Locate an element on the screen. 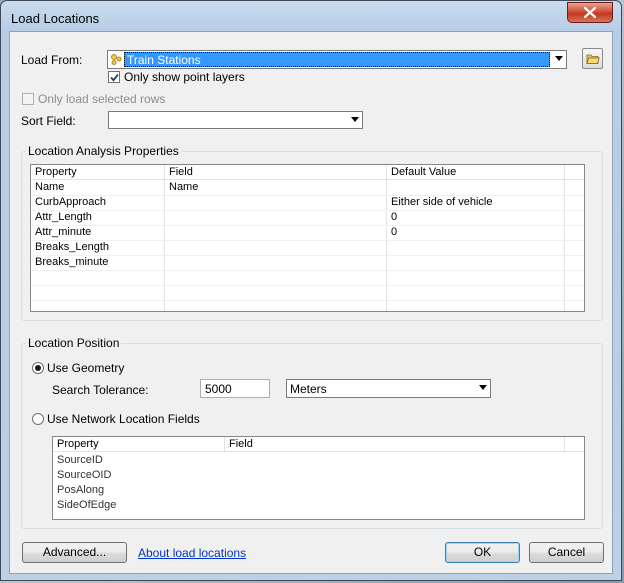 This screenshot has height=583, width=624. only-point-layers-label: Only show point layers is located at coordinates (184, 77).